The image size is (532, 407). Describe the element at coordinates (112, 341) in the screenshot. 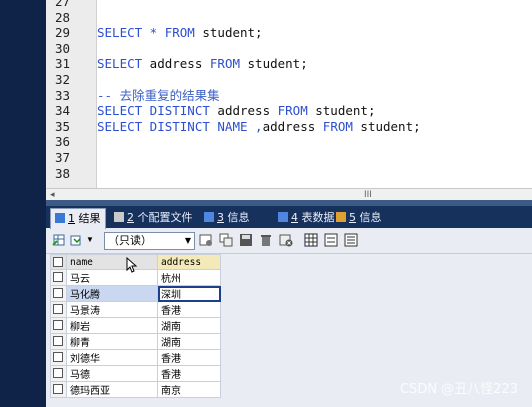

I see `table-cell: 柳青` at that location.